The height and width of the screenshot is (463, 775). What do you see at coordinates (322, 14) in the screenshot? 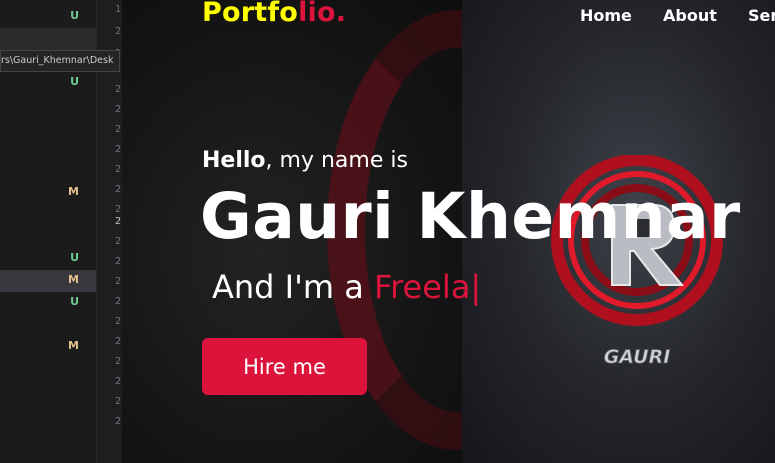
I see `brand-text-accent: lio.` at bounding box center [322, 14].